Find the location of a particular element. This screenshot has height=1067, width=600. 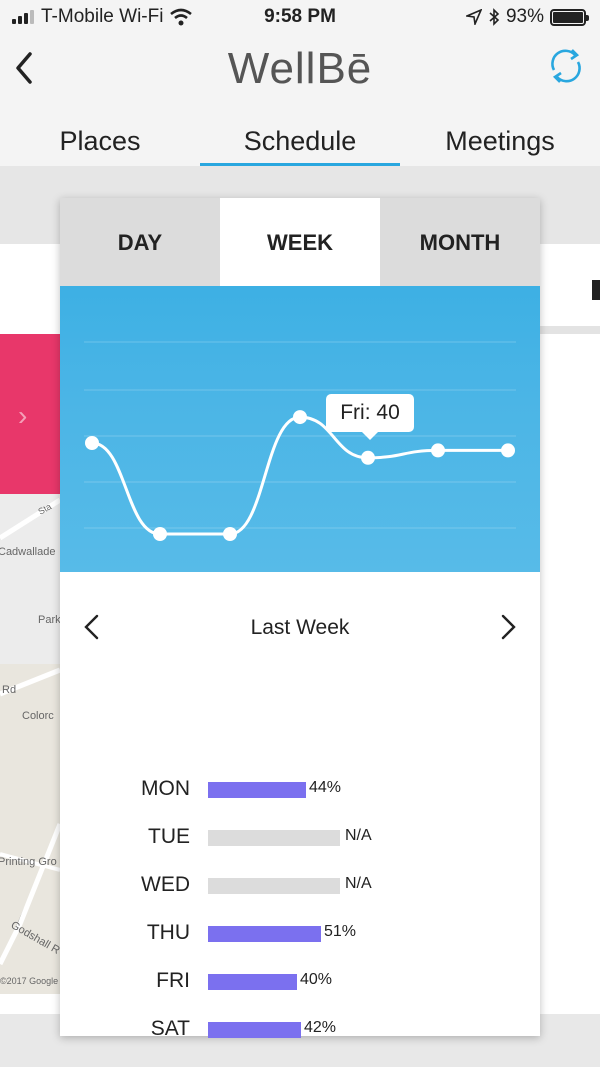

stat-row-fri: FRI 40% is located at coordinates (300, 982).